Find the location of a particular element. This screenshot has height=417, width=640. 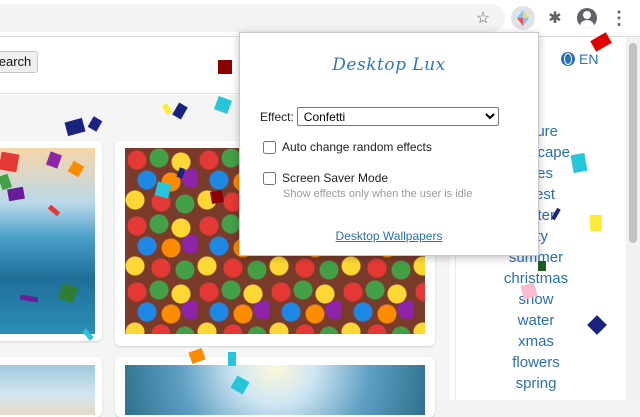

scrollbar-thumb is located at coordinates (633, 143).